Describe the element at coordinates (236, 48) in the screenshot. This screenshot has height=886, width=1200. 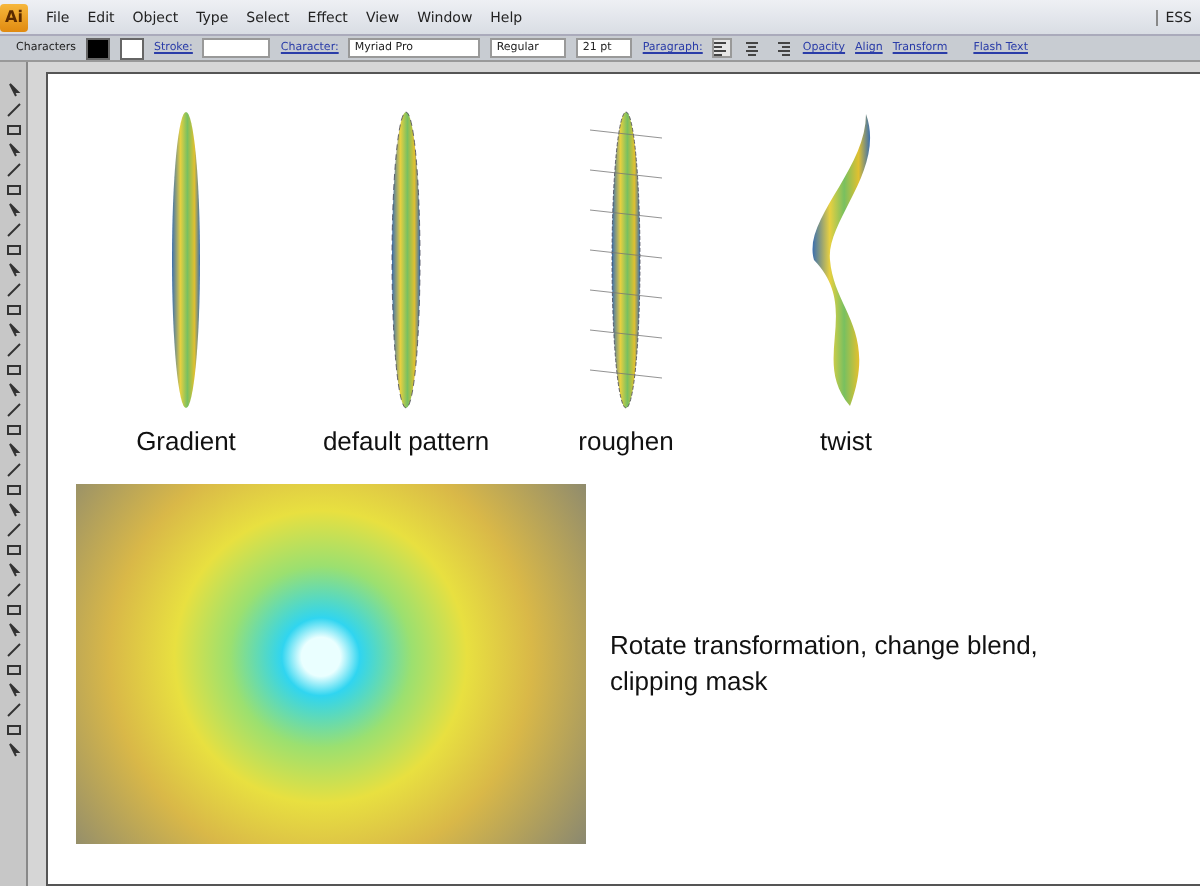
I see `stroke-weight-field` at that location.